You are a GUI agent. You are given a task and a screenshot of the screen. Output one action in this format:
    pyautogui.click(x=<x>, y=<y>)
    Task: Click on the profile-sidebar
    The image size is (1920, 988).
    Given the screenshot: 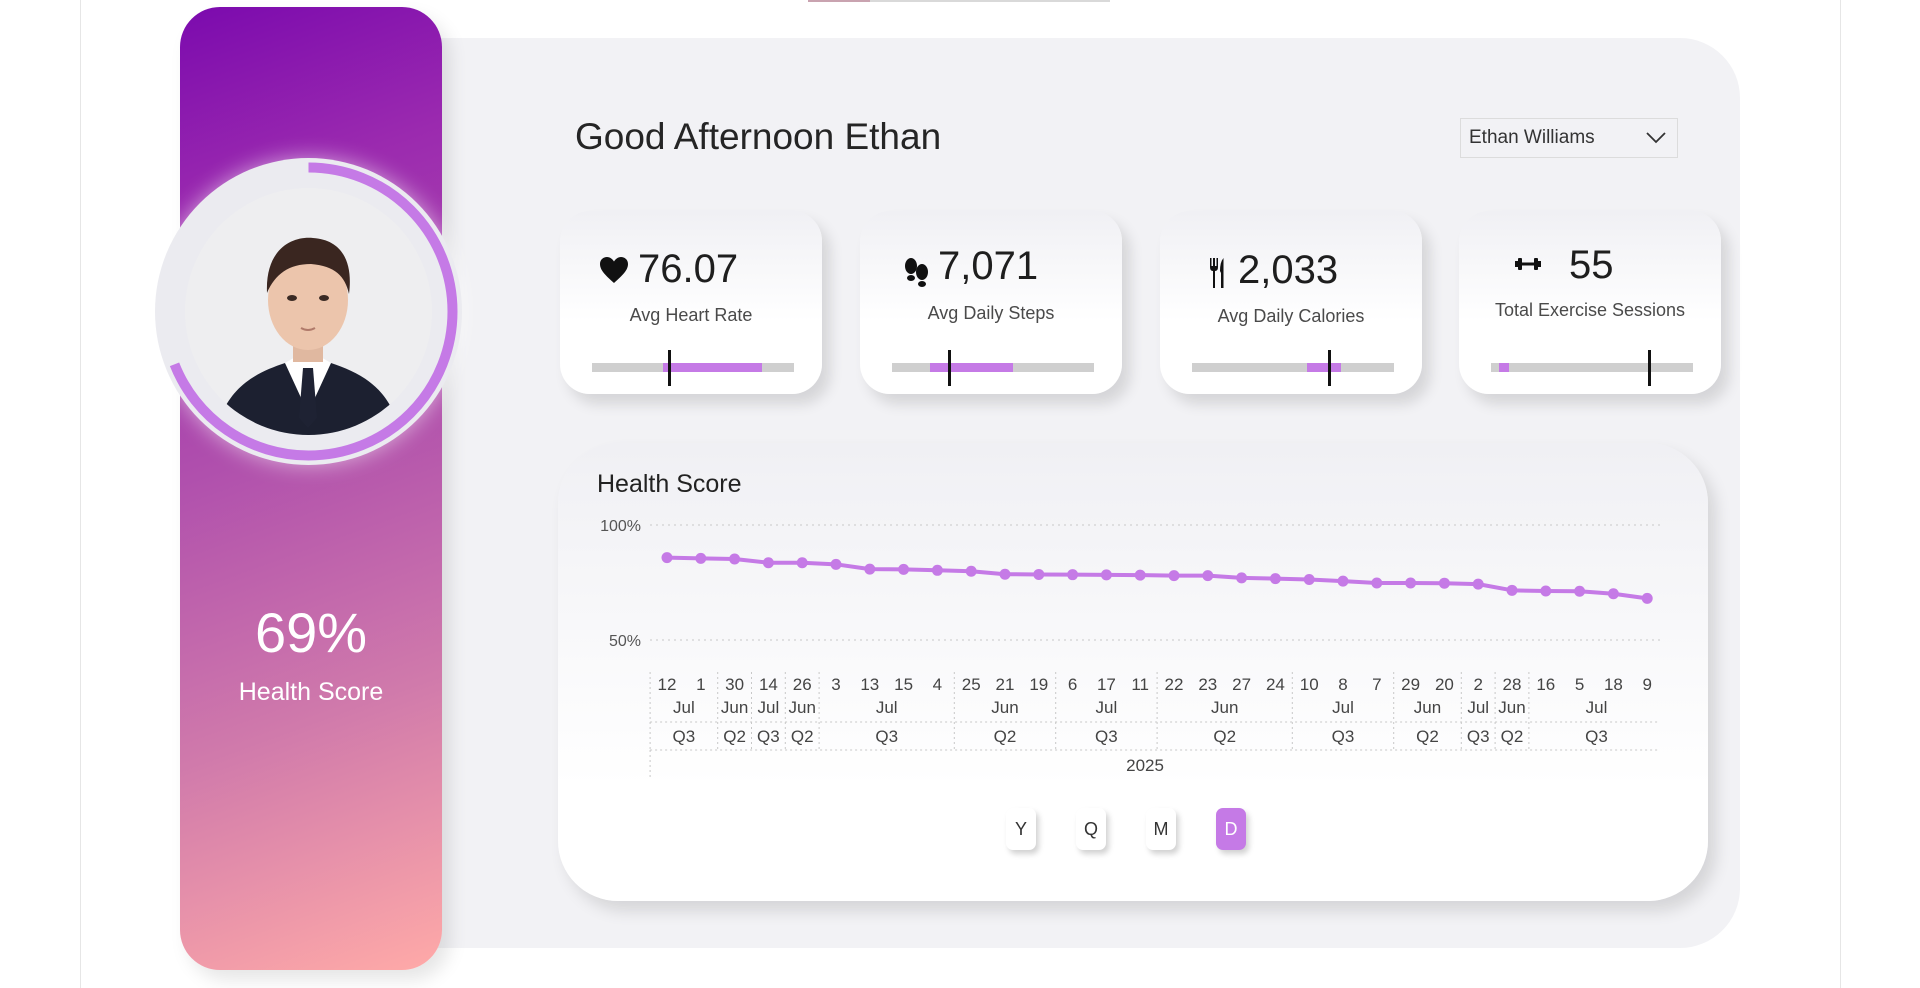 What is the action you would take?
    pyautogui.click(x=311, y=488)
    